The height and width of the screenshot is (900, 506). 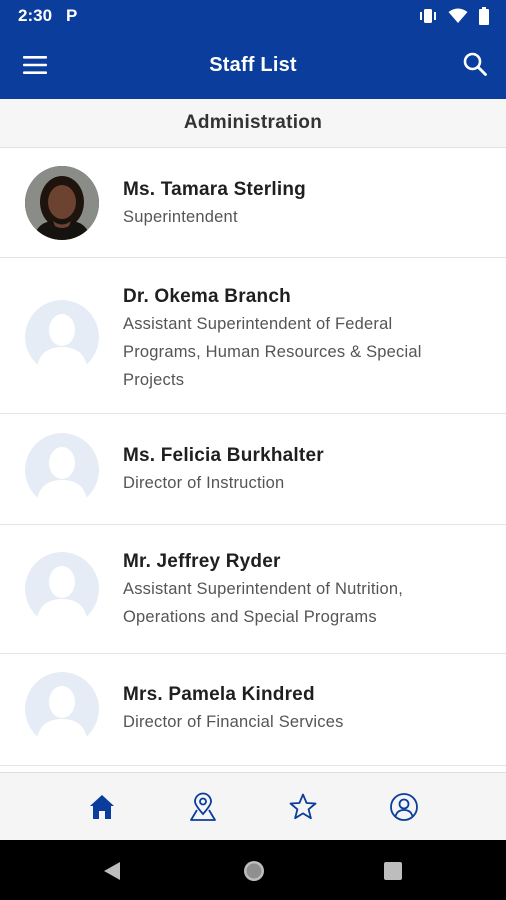 I want to click on wifi-icon, so click(x=458, y=15).